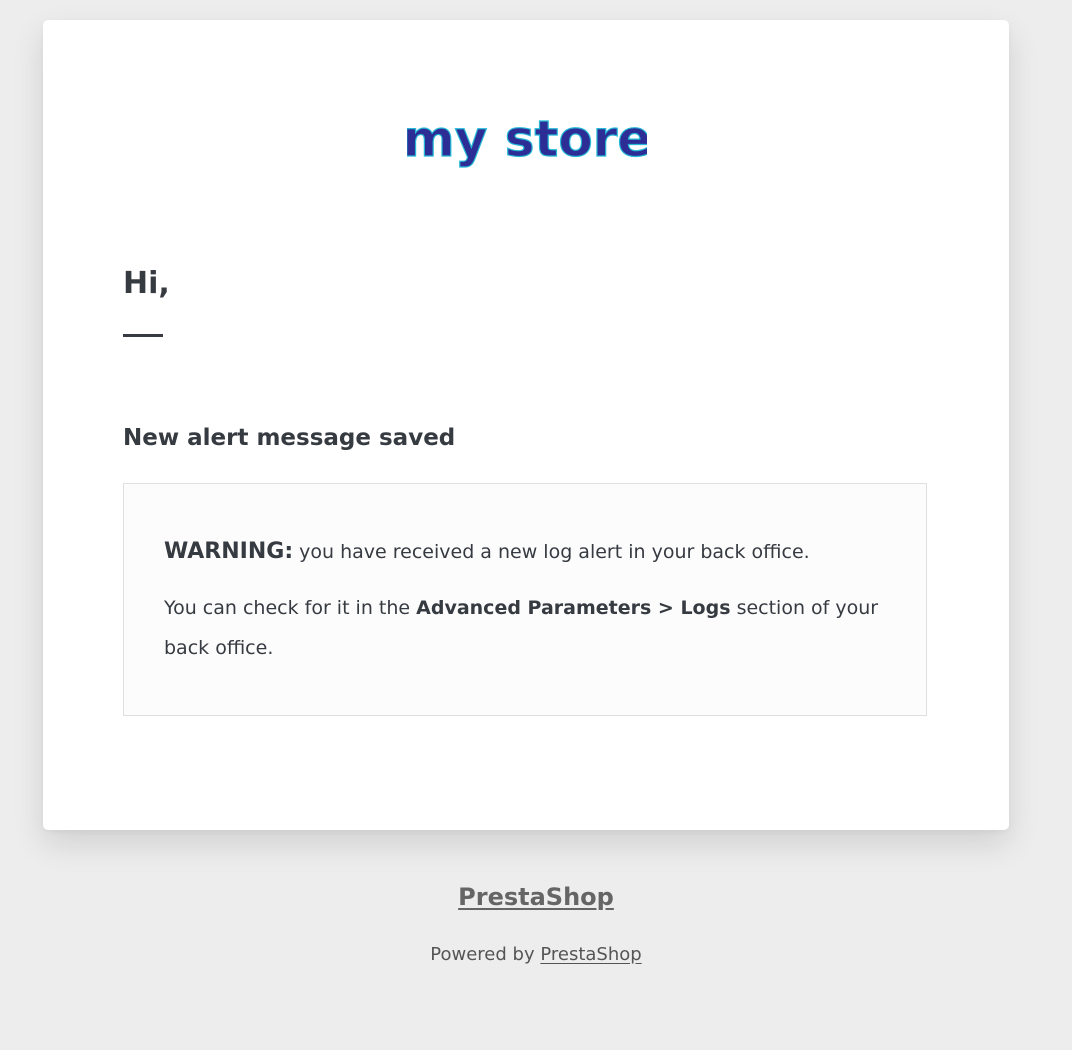  What do you see at coordinates (146, 283) in the screenshot?
I see `greeting-heading: Hi,` at bounding box center [146, 283].